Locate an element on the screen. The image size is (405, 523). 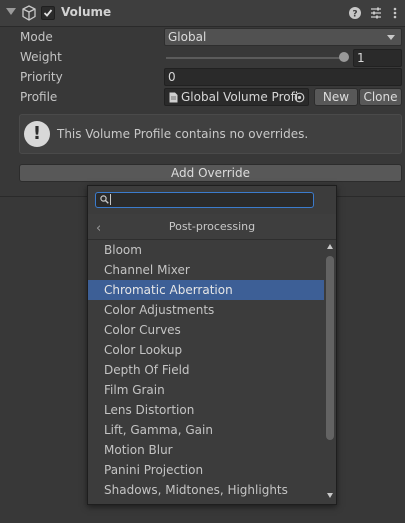
list-item: Lift, Gamma, Gain is located at coordinates (206, 430).